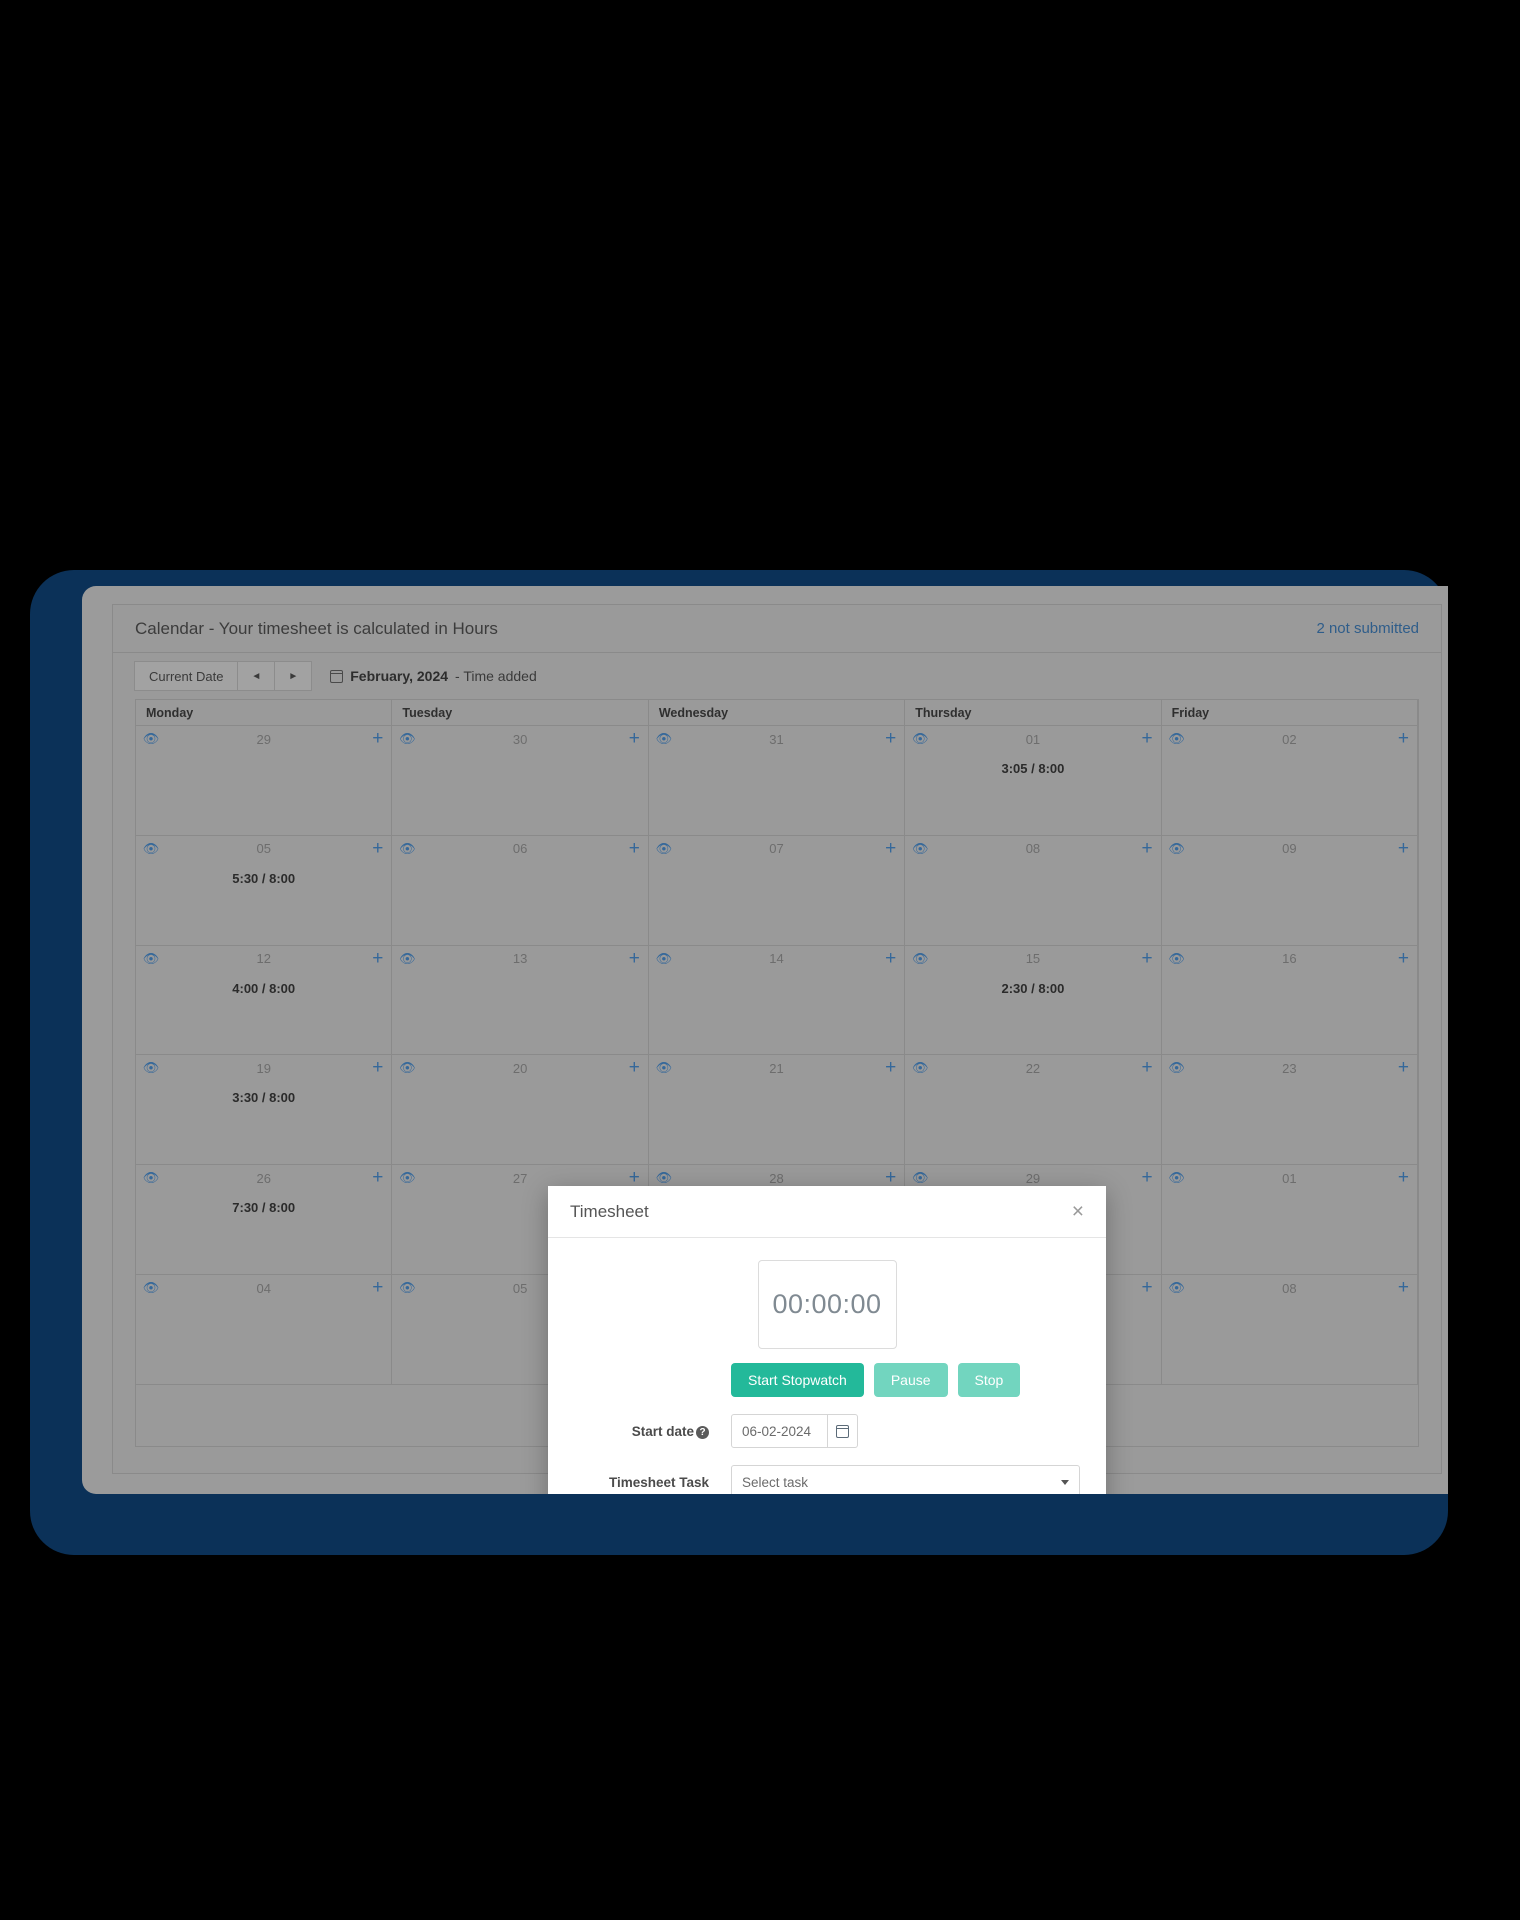 This screenshot has height=1920, width=1520. What do you see at coordinates (910, 1380) in the screenshot?
I see `pause-stopwatch-button: Pause` at bounding box center [910, 1380].